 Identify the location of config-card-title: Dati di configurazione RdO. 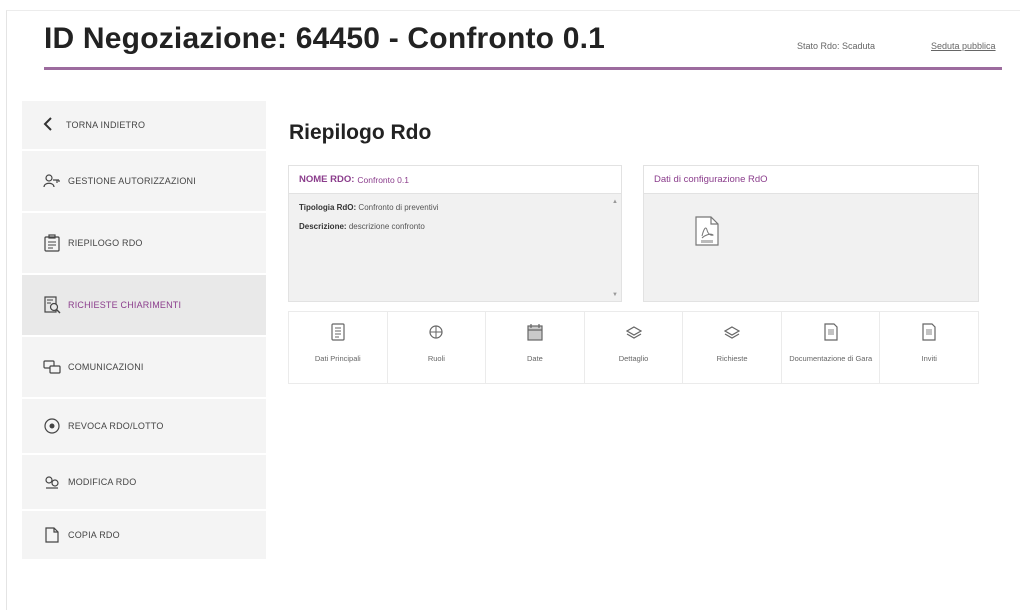
(811, 180).